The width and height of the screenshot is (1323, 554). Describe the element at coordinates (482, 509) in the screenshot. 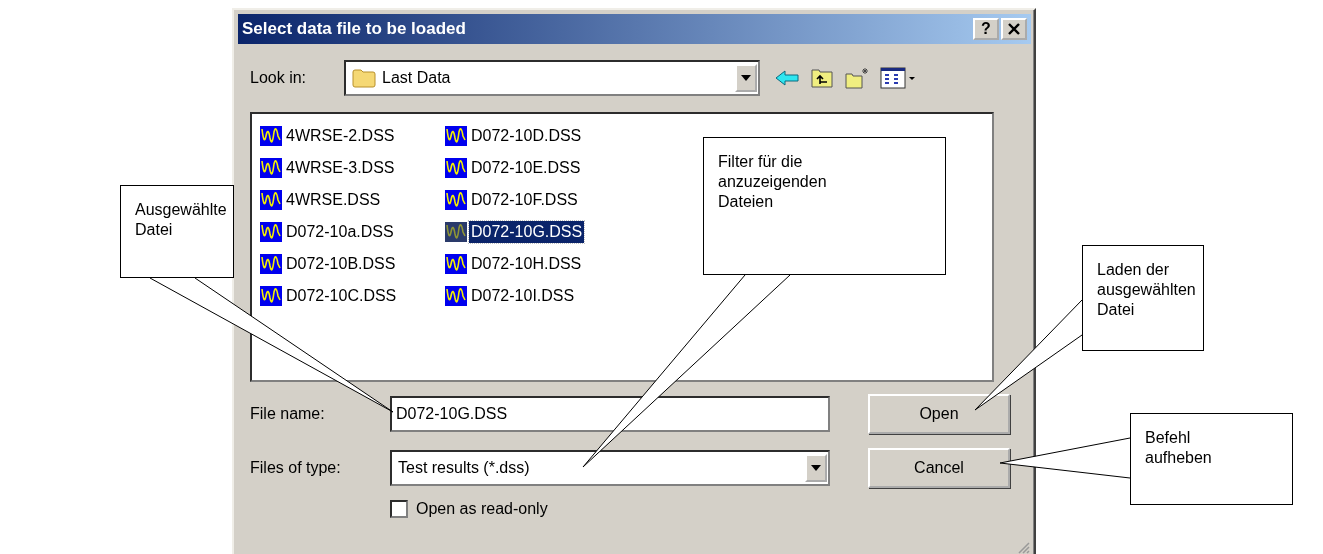

I see `read-only-label: Open as read-only` at that location.